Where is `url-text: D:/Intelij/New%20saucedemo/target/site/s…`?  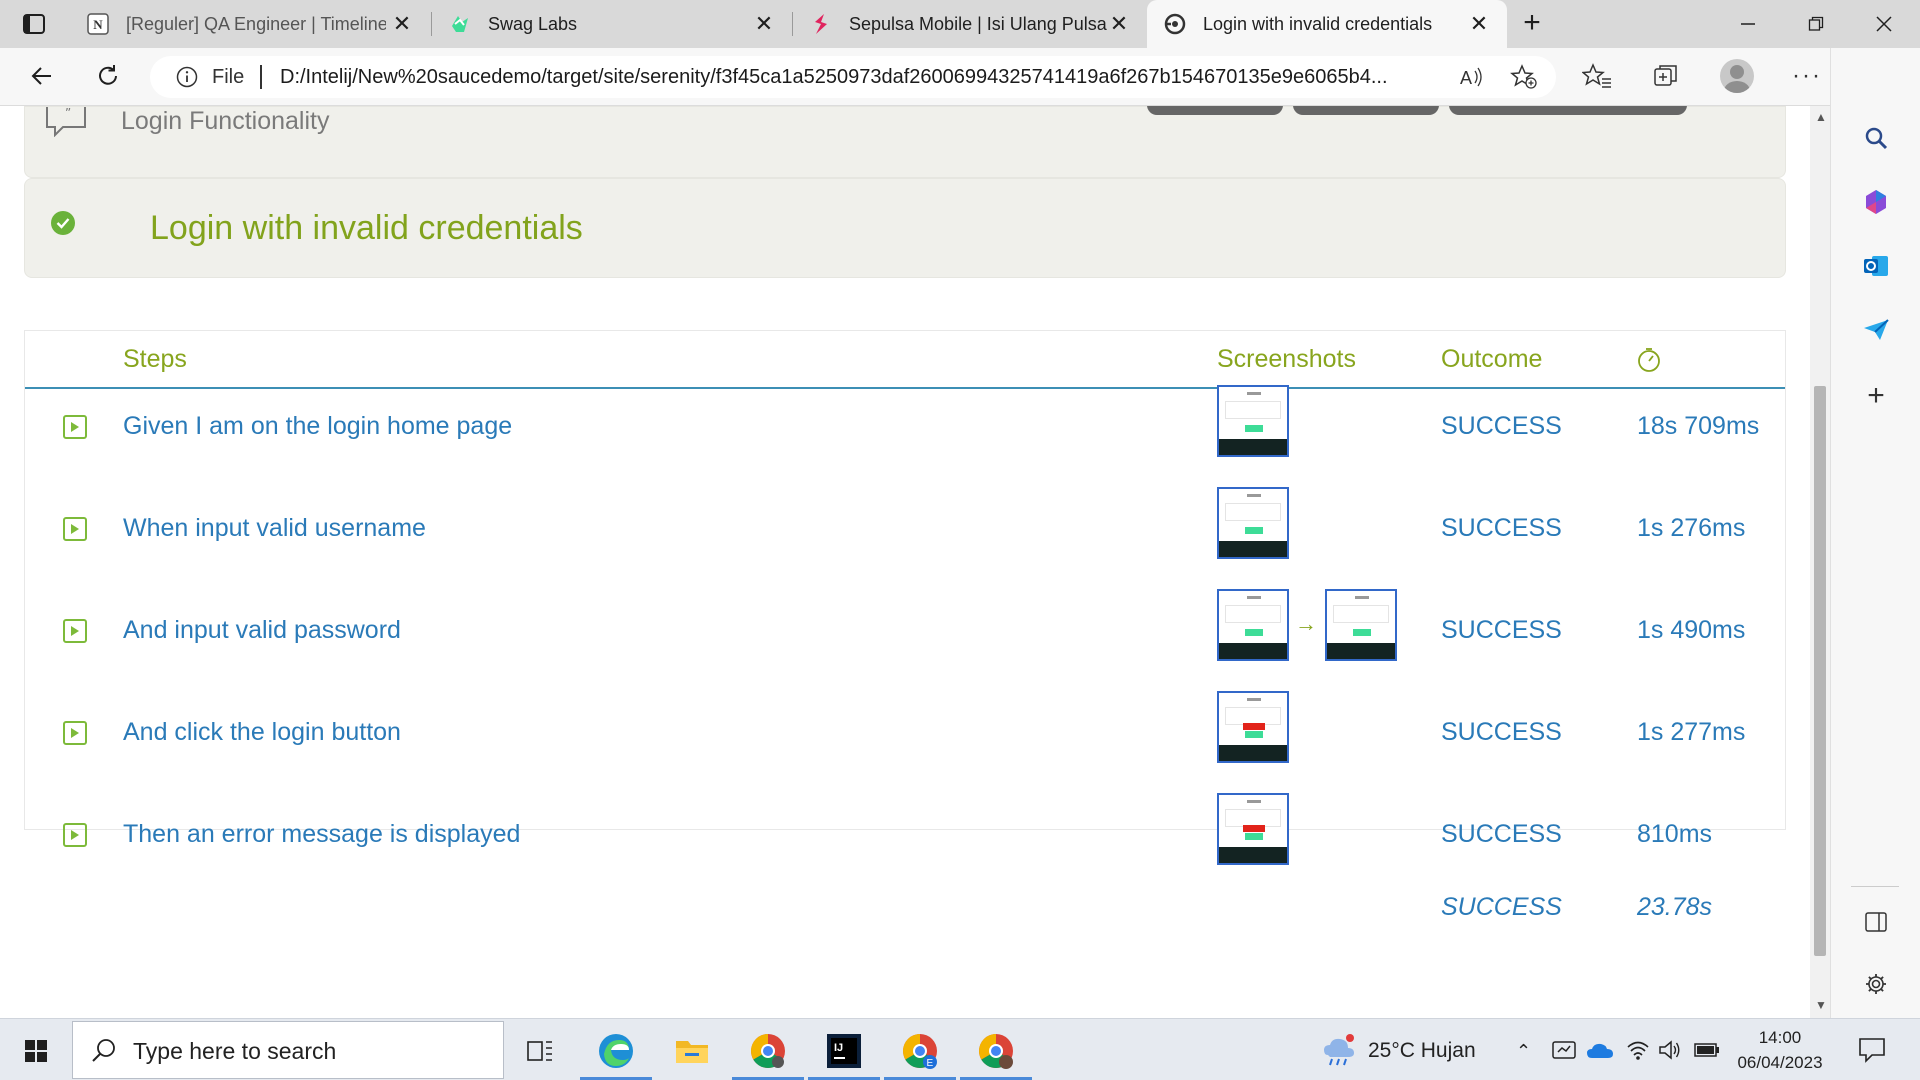
url-text: D:/Intelij/New%20saucedemo/target/site/s… is located at coordinates (930, 77).